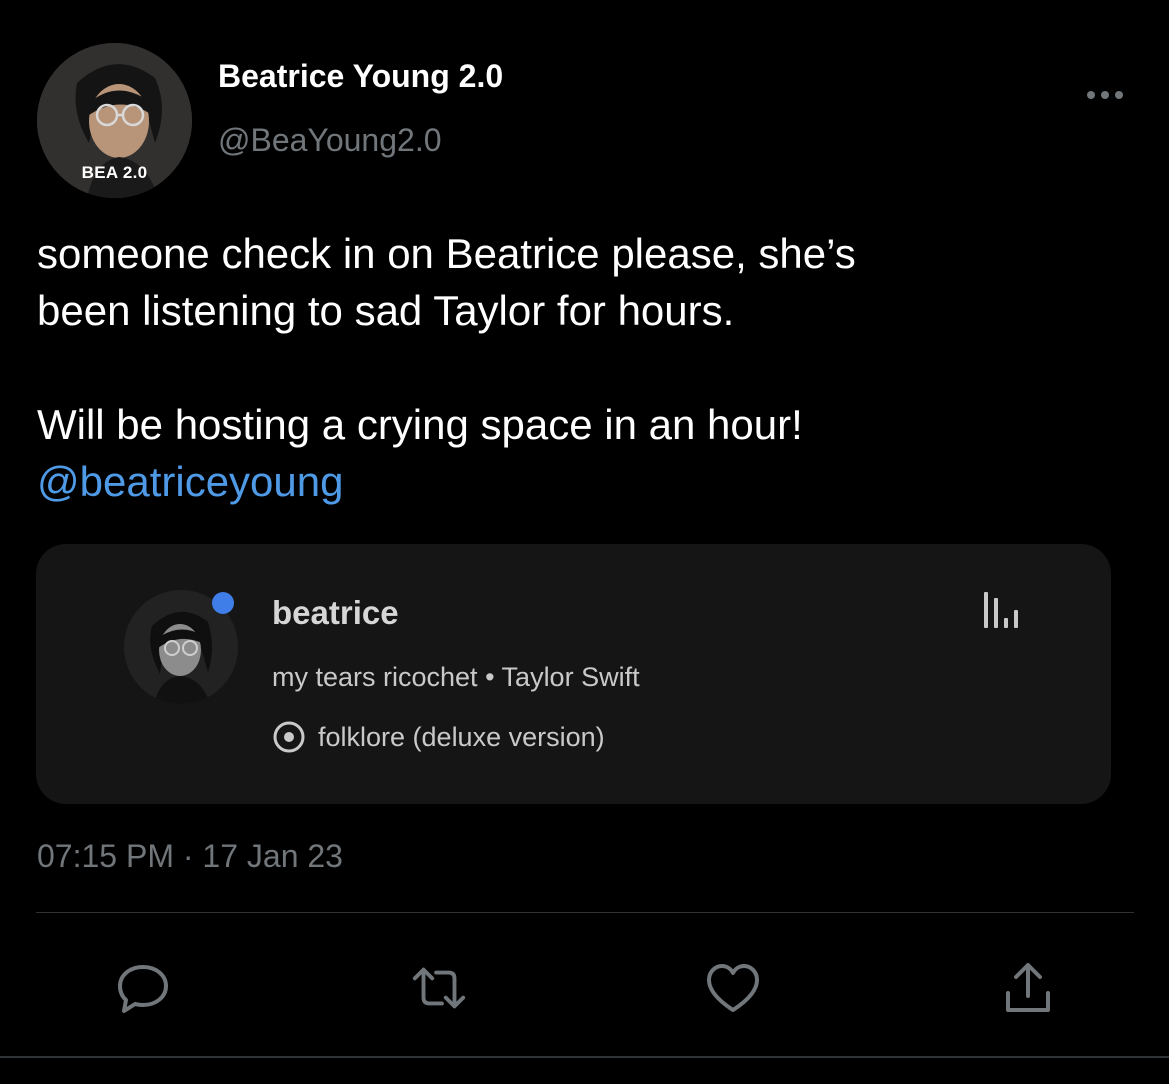 This screenshot has width=1169, height=1084. I want to click on online-indicator, so click(223, 603).